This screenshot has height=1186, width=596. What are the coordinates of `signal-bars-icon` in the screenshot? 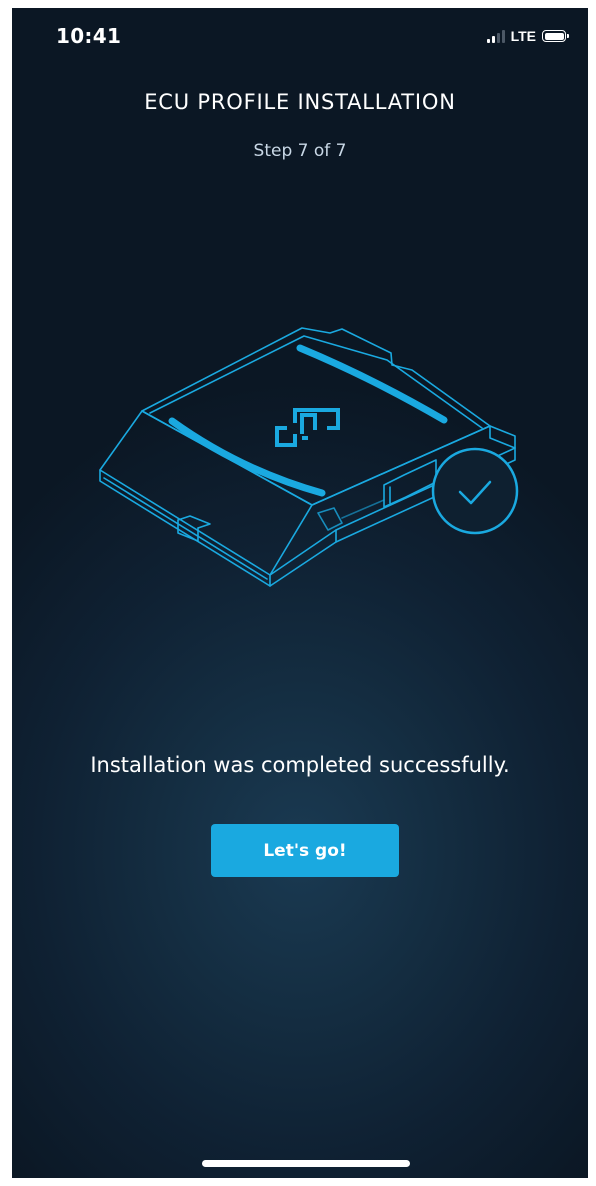 It's located at (495, 36).